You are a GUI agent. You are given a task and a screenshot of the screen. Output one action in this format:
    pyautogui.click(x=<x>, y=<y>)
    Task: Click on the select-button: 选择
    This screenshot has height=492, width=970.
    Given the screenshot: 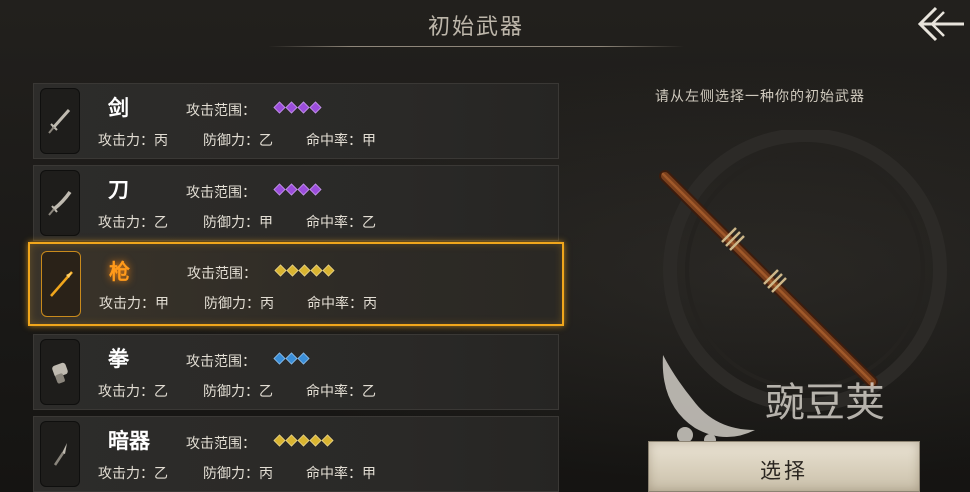 What is the action you would take?
    pyautogui.click(x=784, y=466)
    